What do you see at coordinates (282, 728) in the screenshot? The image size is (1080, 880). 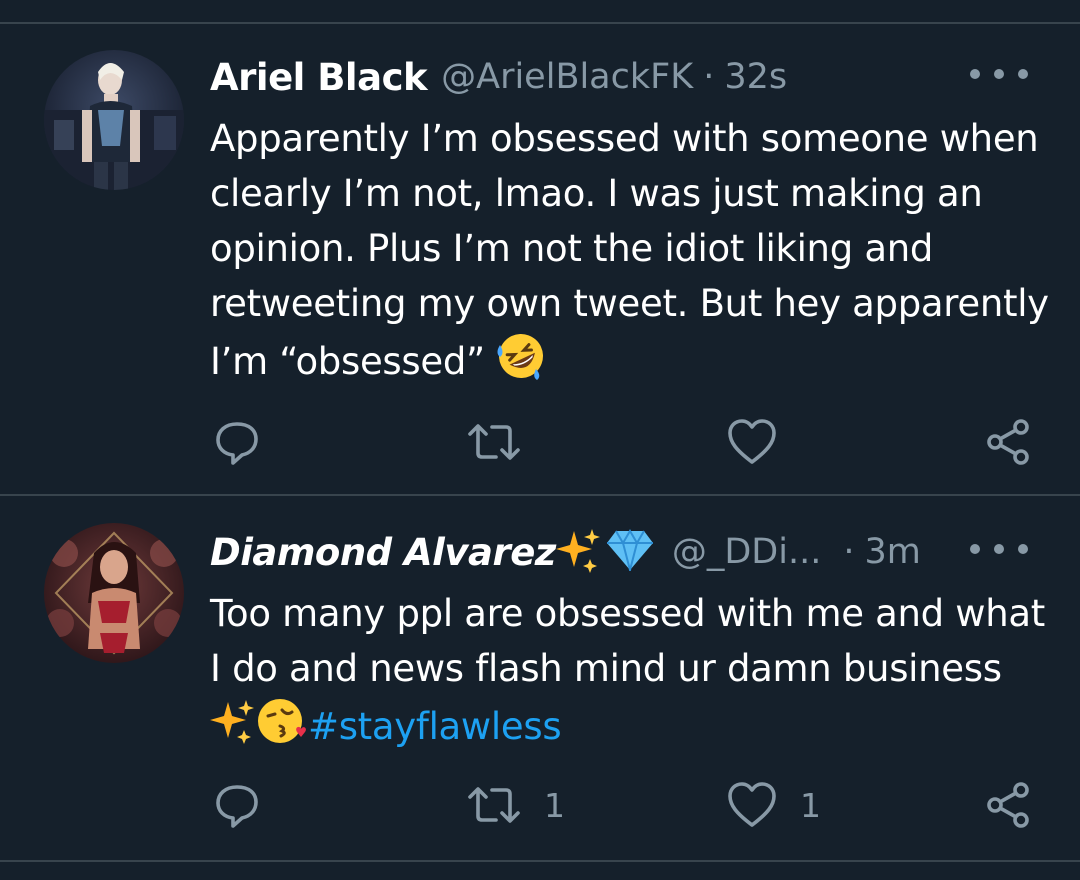 I see `kissing-heart-icon` at bounding box center [282, 728].